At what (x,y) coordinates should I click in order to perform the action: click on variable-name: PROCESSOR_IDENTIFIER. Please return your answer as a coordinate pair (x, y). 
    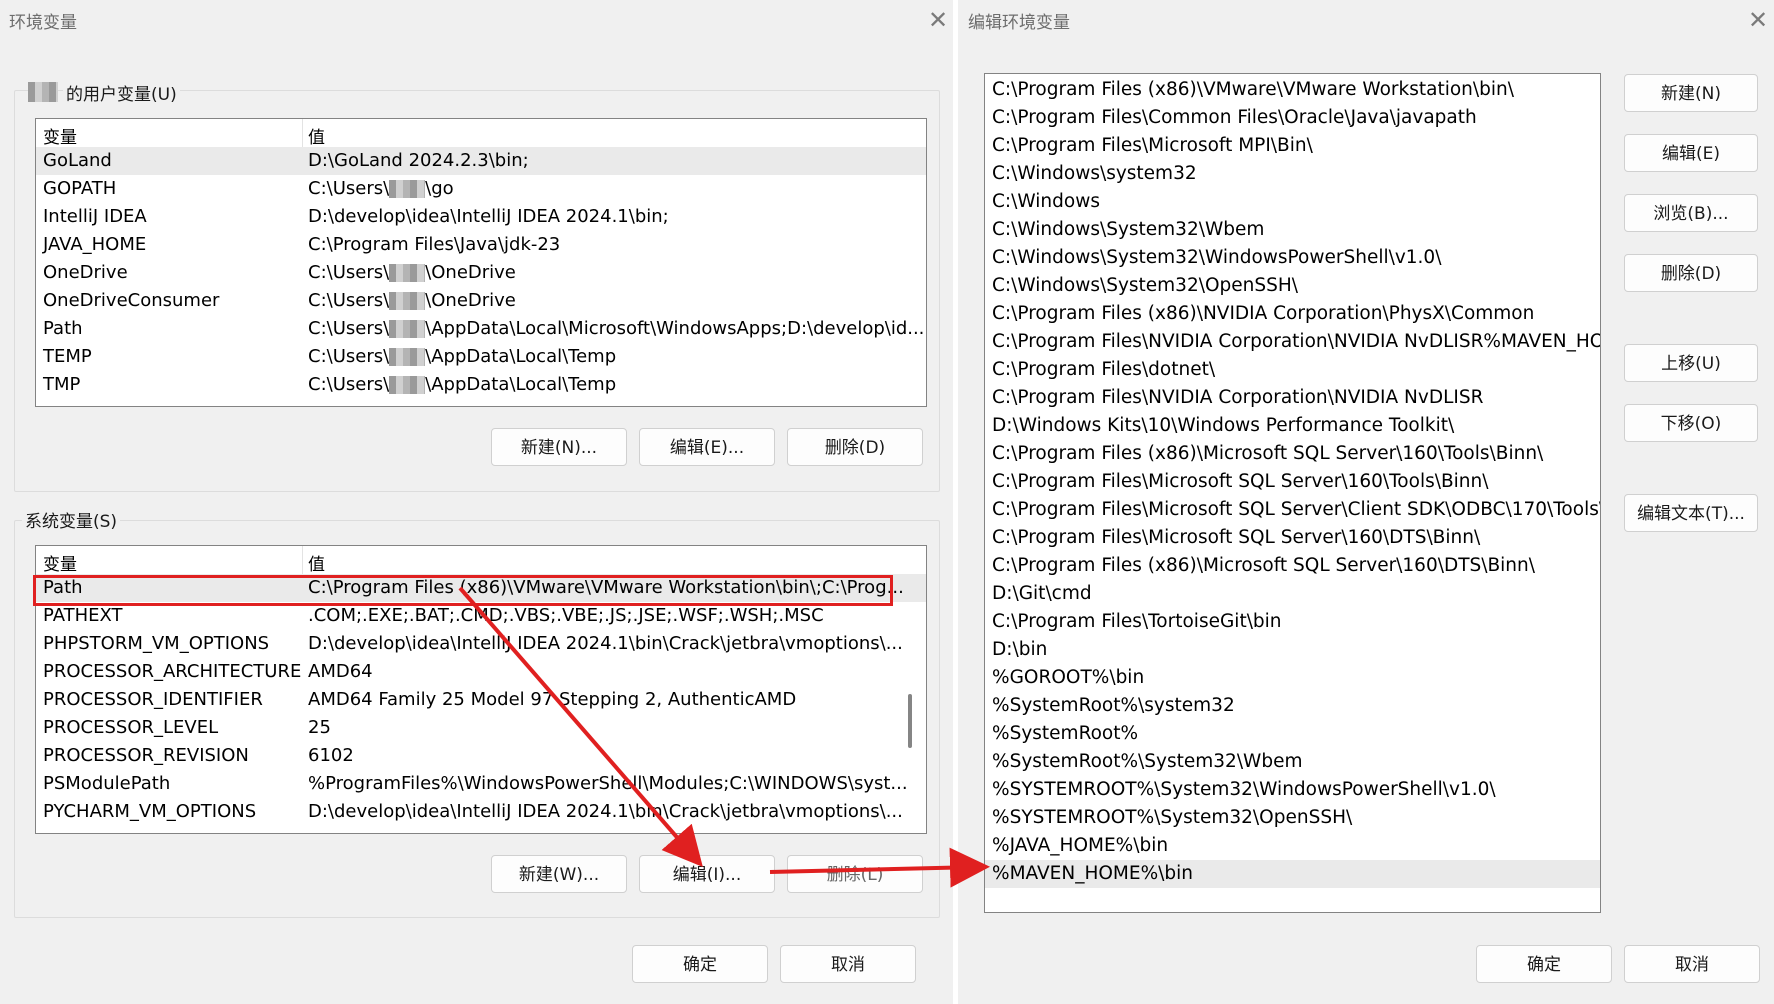
    Looking at the image, I should click on (153, 699).